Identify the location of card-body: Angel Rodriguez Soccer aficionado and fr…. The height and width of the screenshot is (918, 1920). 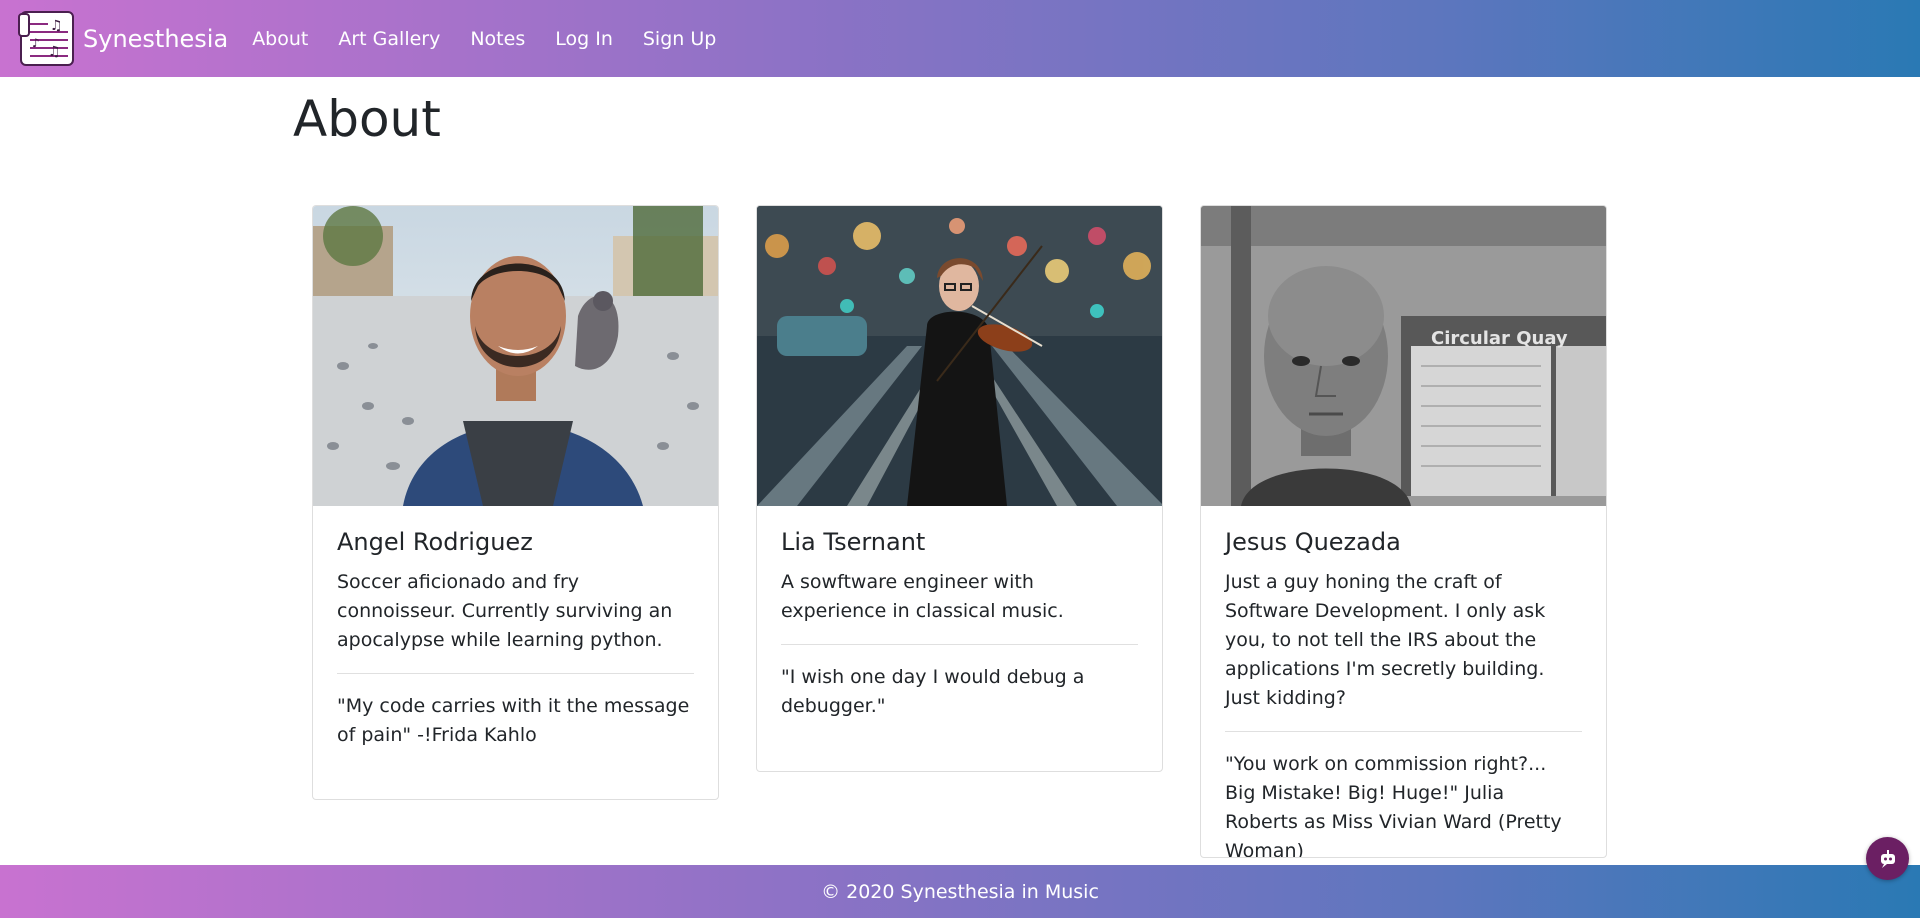
(515, 639).